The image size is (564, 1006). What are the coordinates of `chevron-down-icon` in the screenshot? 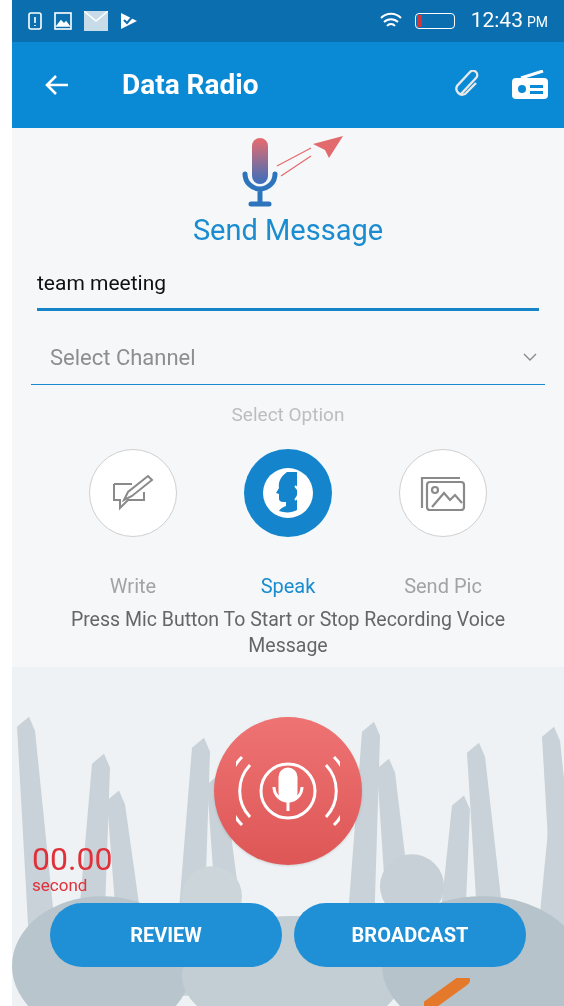 It's located at (530, 357).